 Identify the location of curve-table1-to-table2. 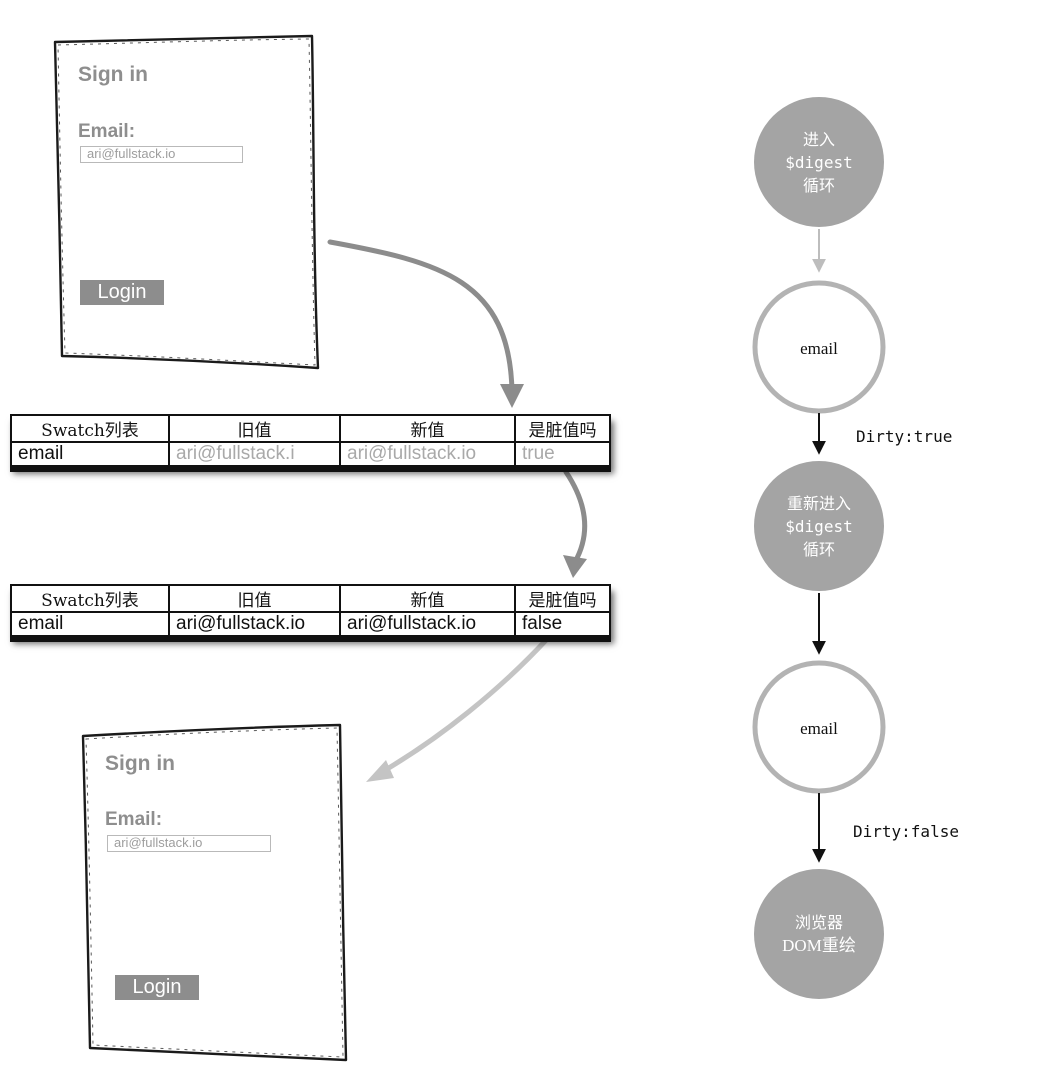
(575, 523).